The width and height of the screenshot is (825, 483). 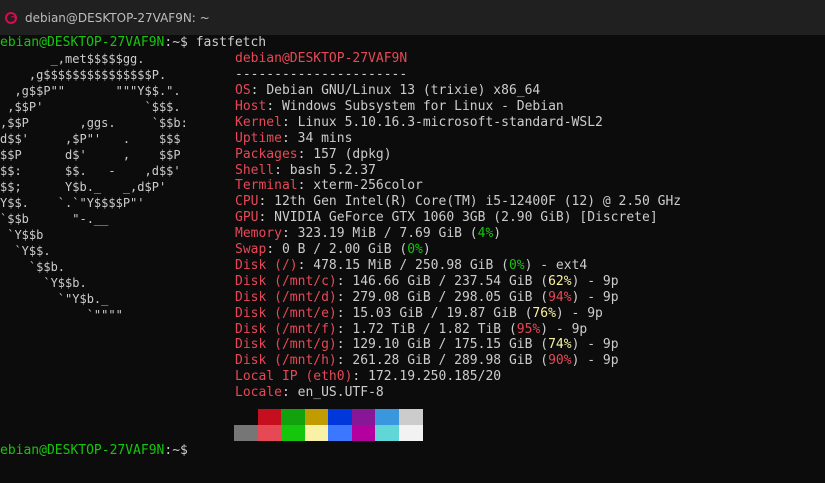 I want to click on info-percent: 76%, so click(x=544, y=313).